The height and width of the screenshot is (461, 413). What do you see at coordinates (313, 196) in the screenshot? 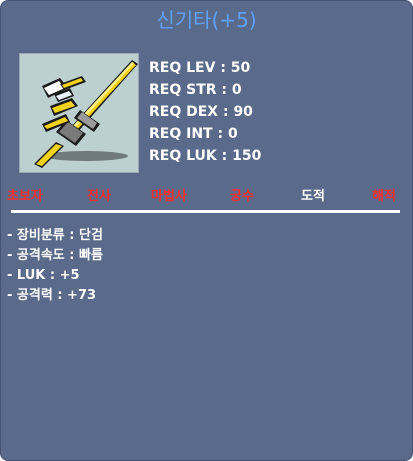
I see `job-thief: 도적` at bounding box center [313, 196].